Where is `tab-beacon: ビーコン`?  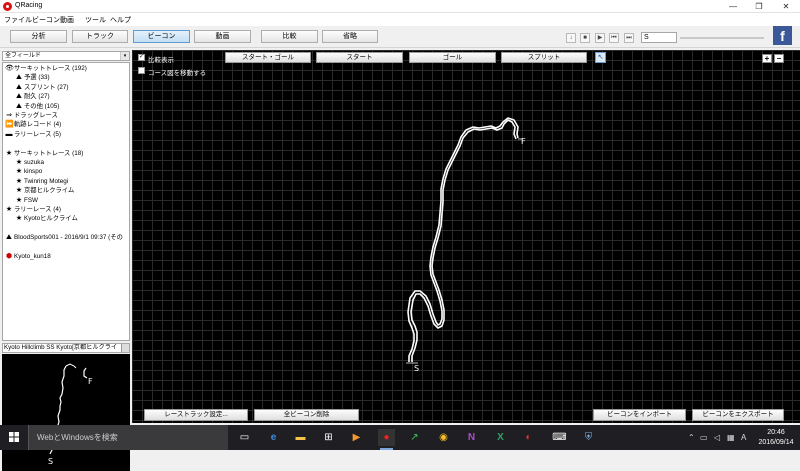
tab-beacon: ビーコン is located at coordinates (161, 36).